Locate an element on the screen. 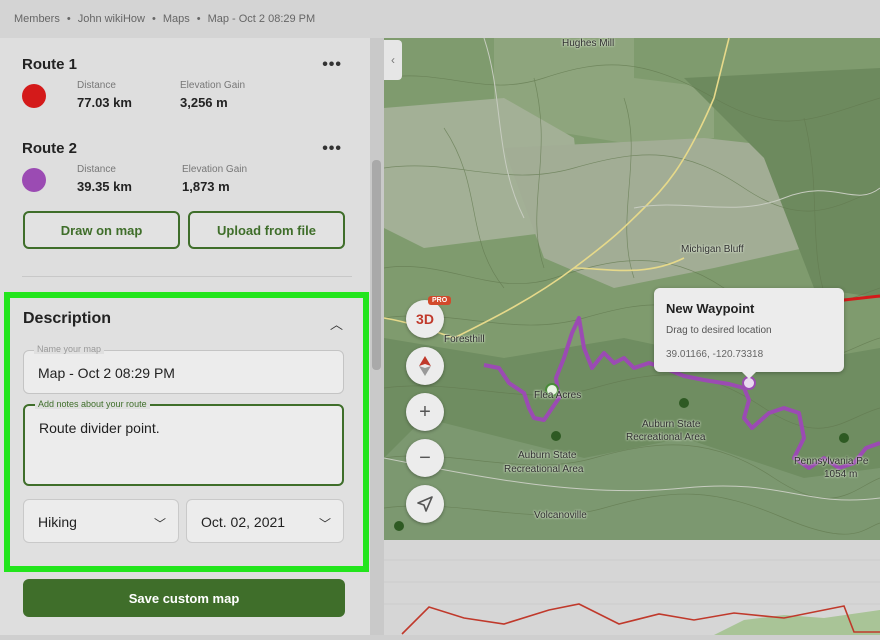  map-label-michigan-bluff: Michigan Bluff is located at coordinates (712, 249).